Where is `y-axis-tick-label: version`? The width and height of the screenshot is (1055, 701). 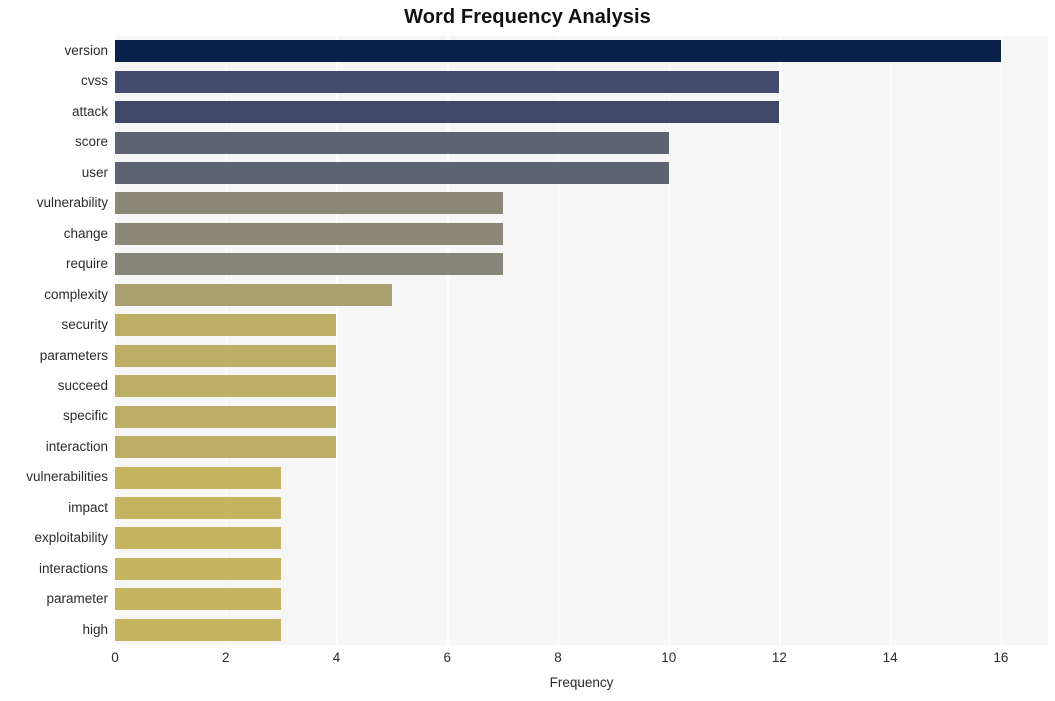 y-axis-tick-label: version is located at coordinates (86, 50).